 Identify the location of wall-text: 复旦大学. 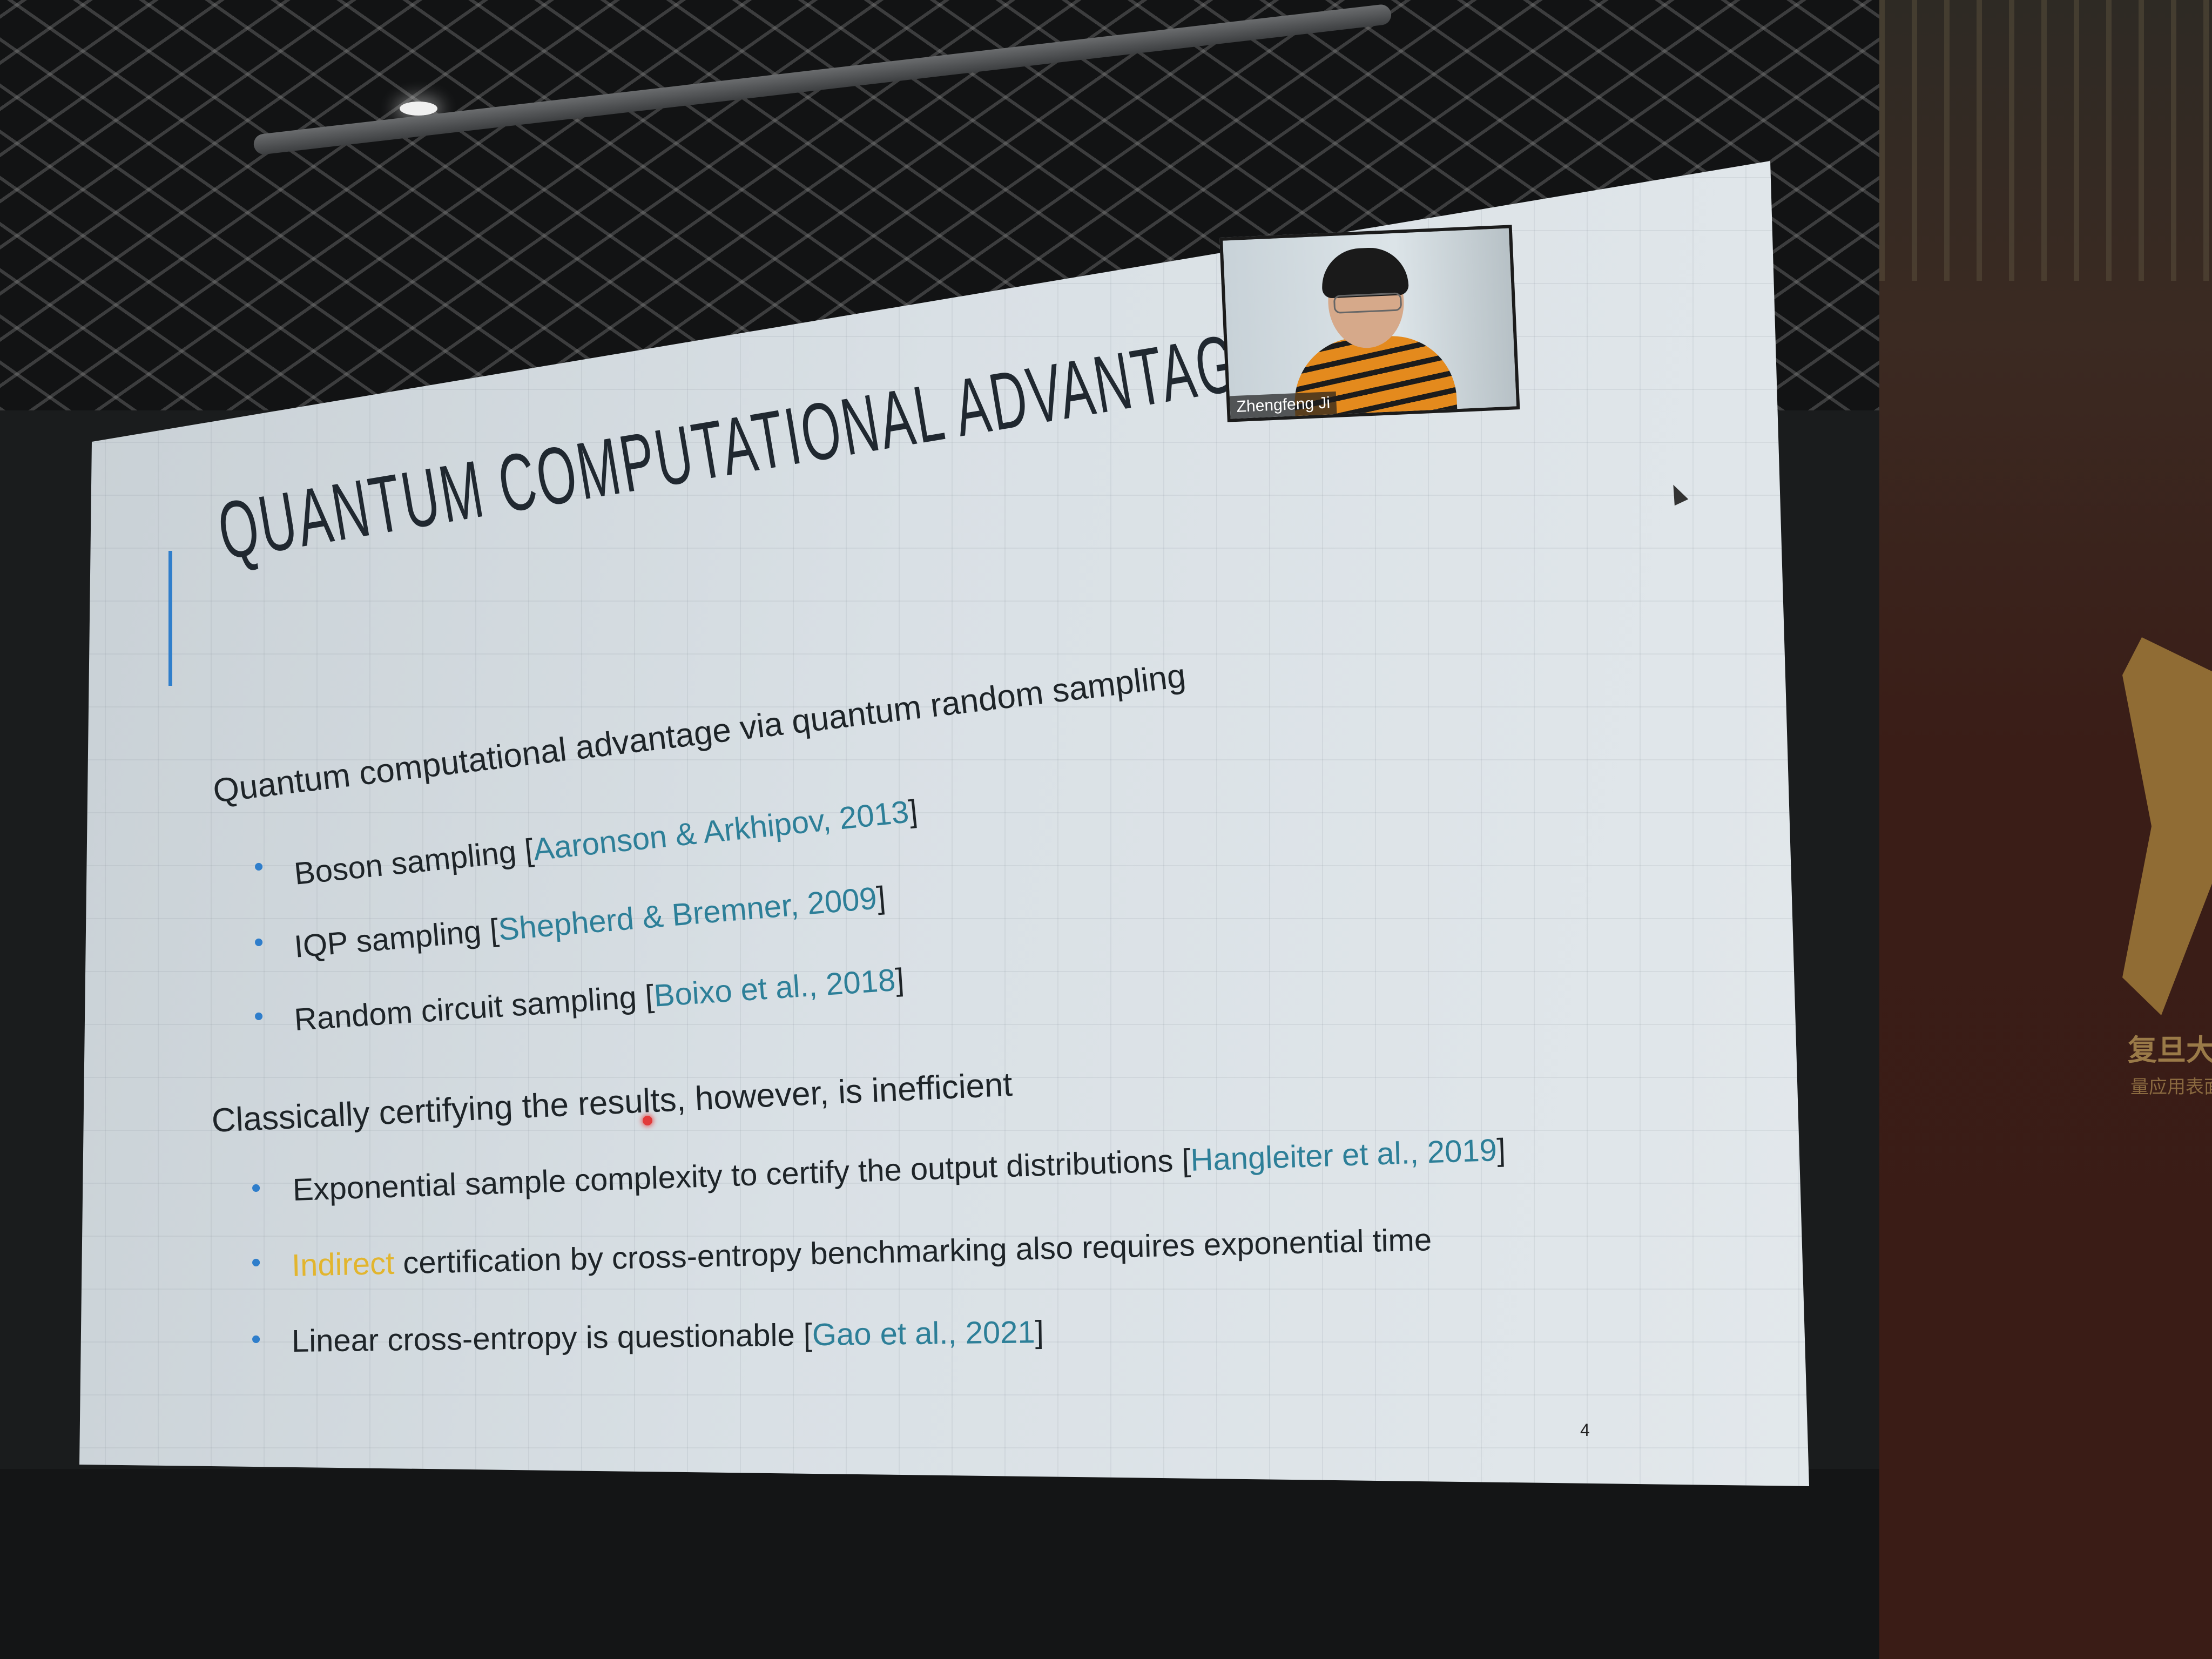
(2170, 1050).